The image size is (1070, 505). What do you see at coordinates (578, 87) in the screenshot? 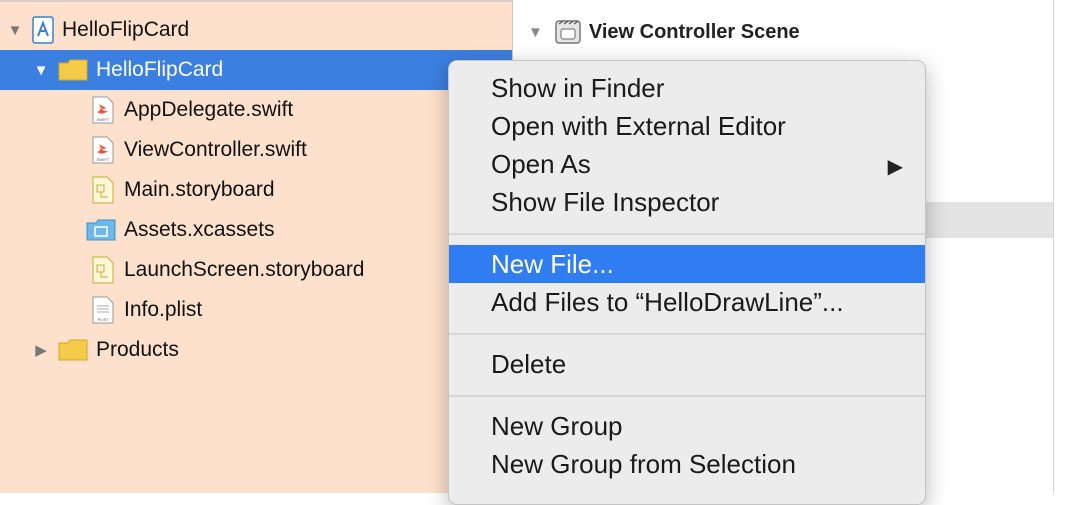
I see `menu-item-label: Show in Finder` at bounding box center [578, 87].